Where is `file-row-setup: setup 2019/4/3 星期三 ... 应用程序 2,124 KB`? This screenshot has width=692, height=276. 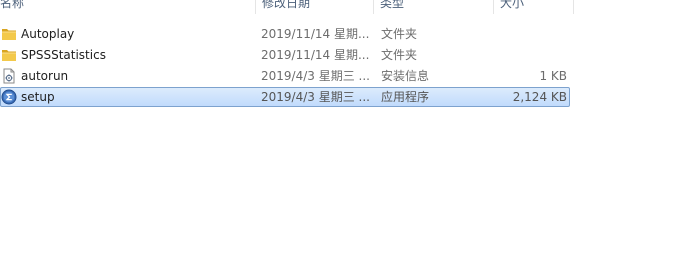 file-row-setup: setup 2019/4/3 星期三 ... 应用程序 2,124 KB is located at coordinates (285, 97).